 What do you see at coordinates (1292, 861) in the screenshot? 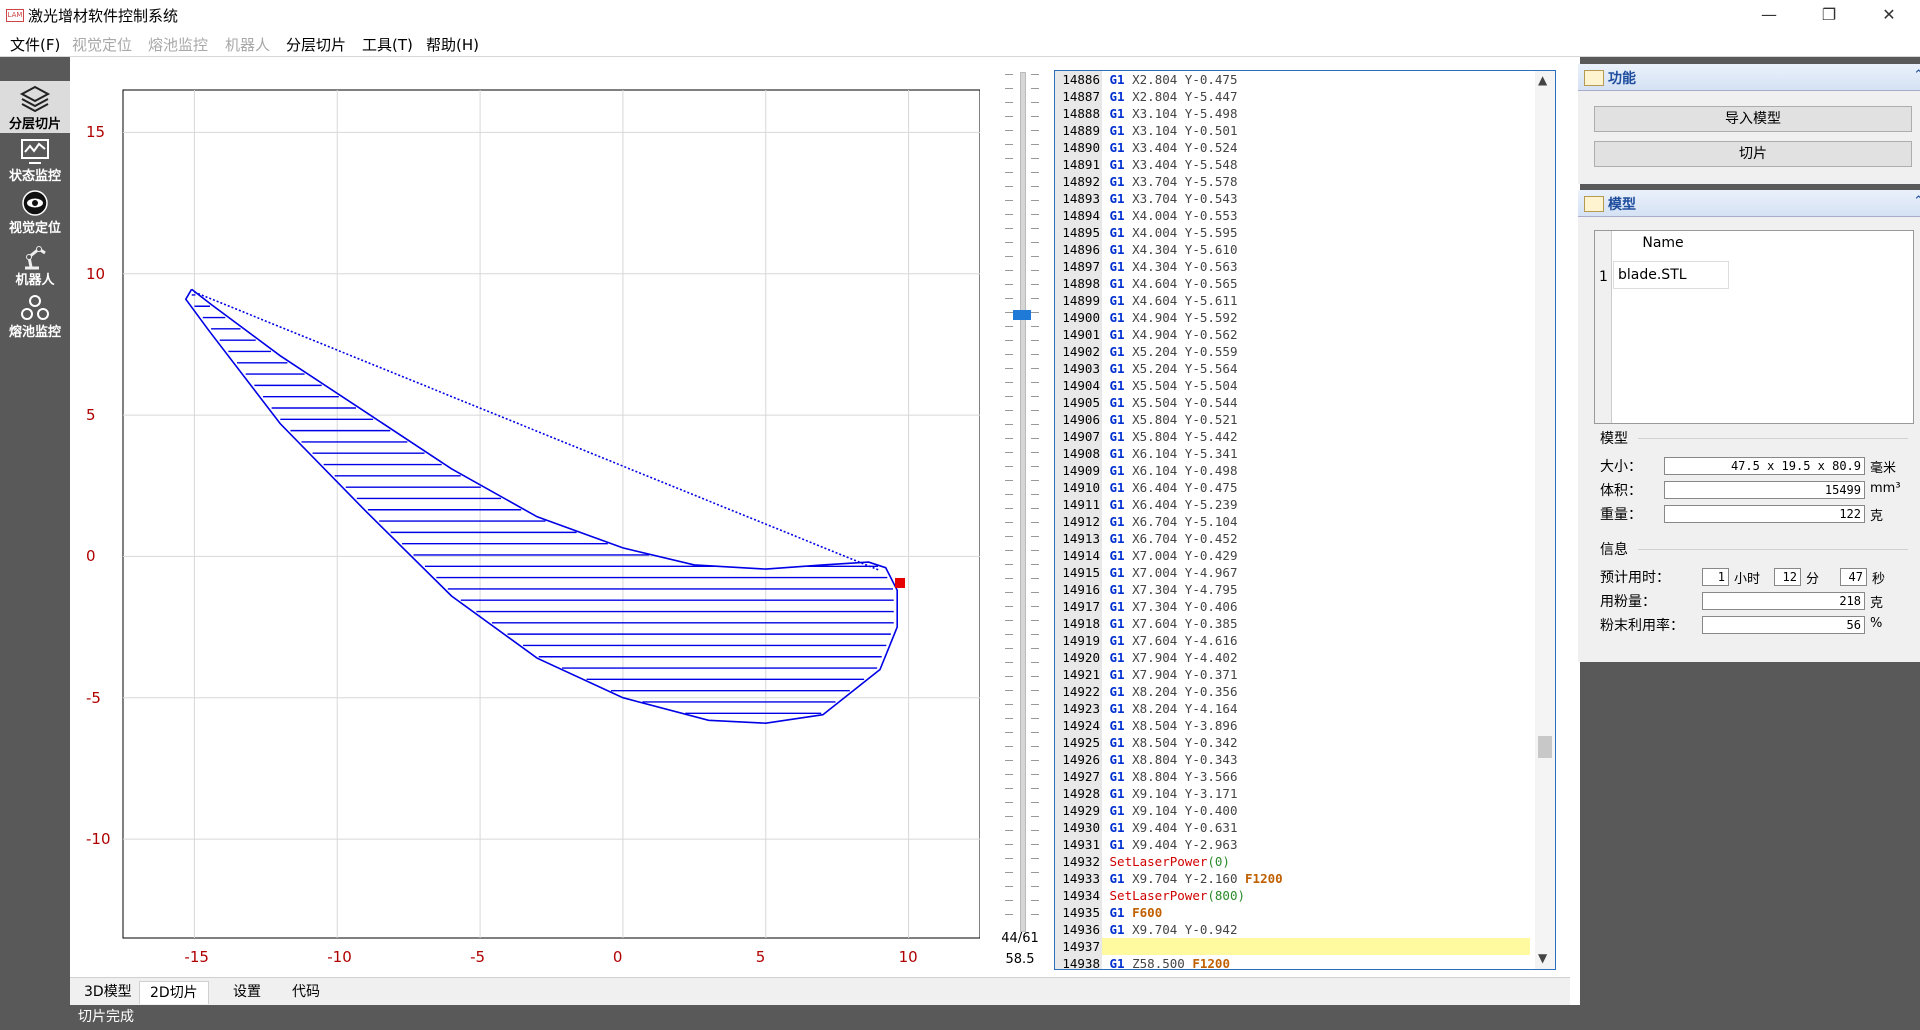
I see `gcode-line: 14932 SetLaserPower(0)` at bounding box center [1292, 861].